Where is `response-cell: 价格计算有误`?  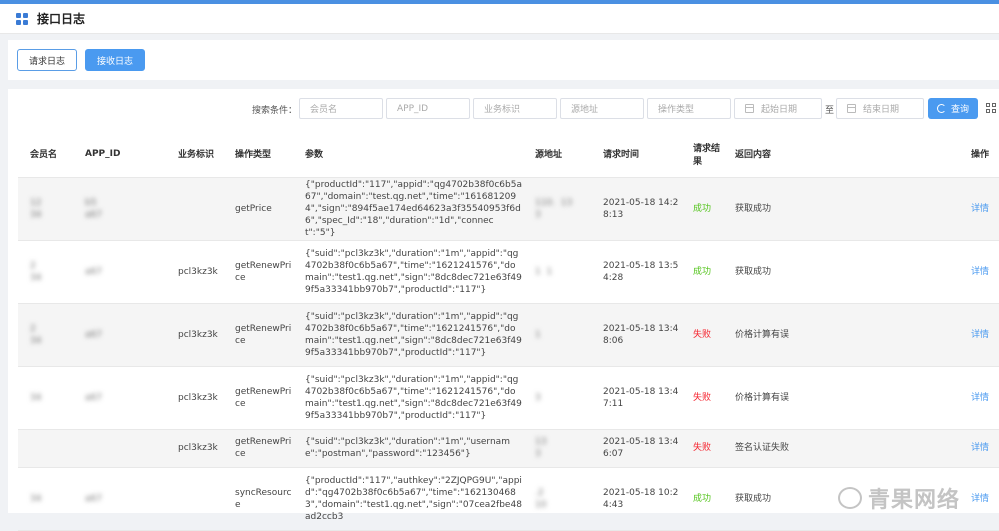
response-cell: 价格计算有误 is located at coordinates (762, 397).